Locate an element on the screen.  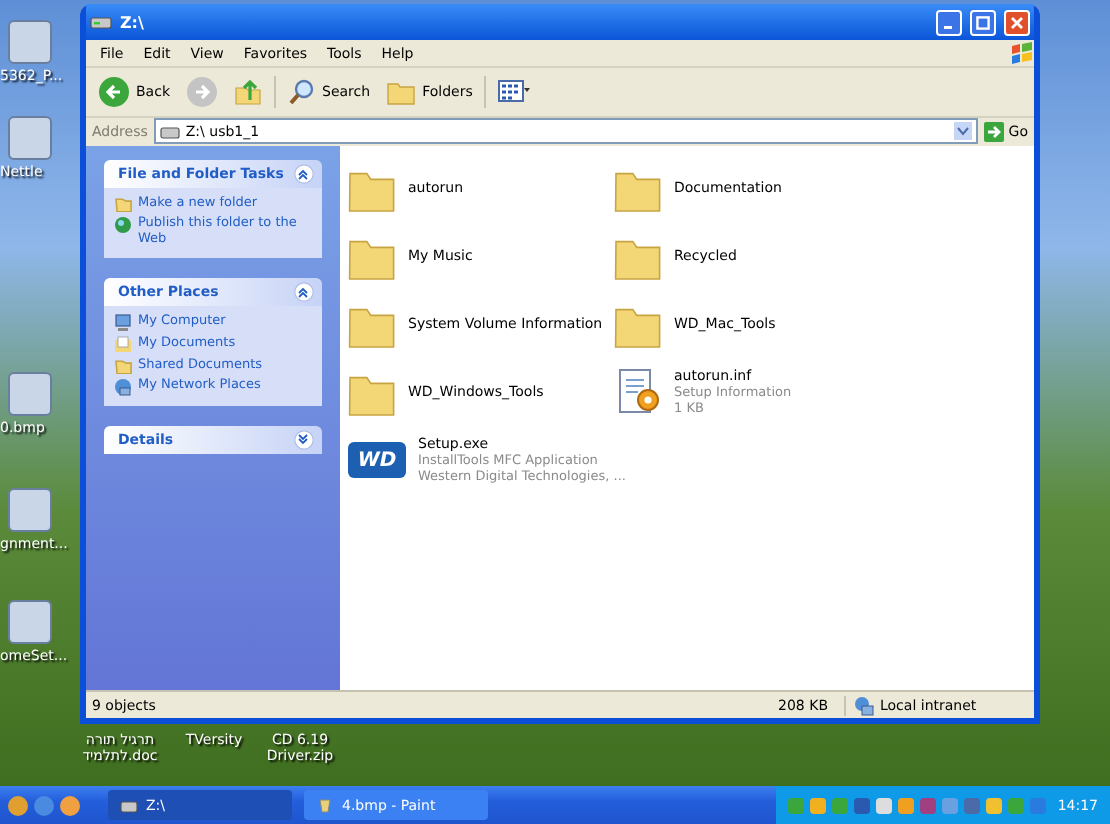
close-button is located at coordinates (1017, 22).